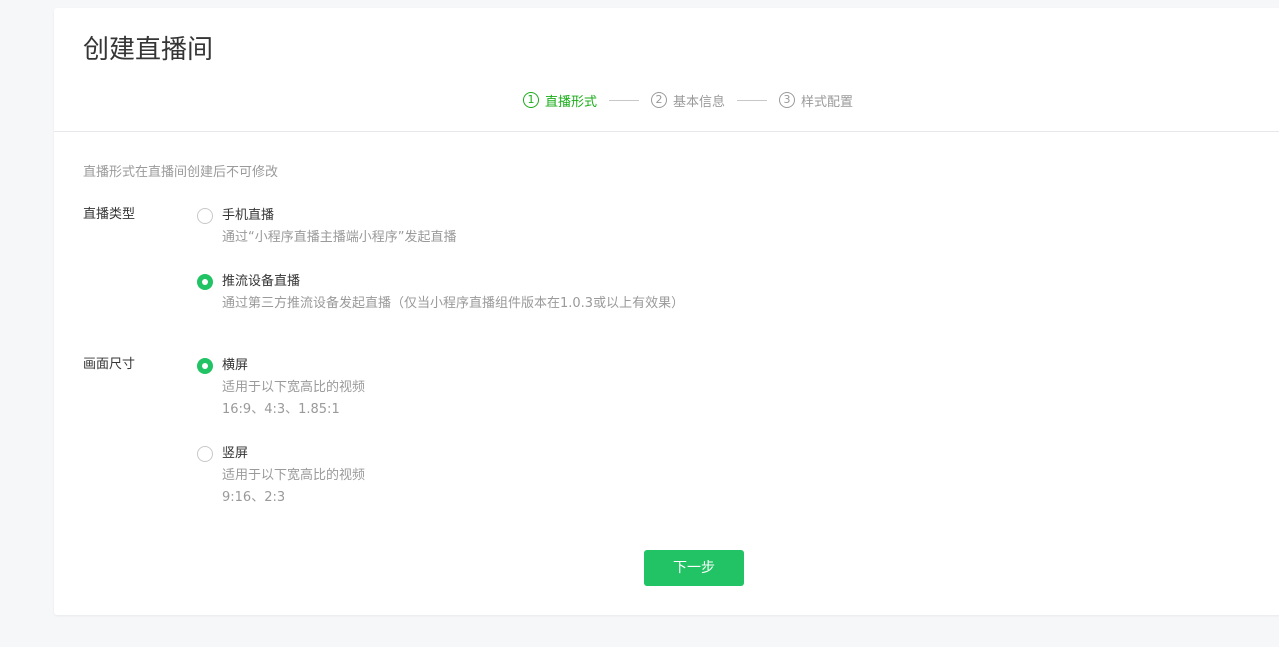 This screenshot has height=647, width=1279. What do you see at coordinates (148, 50) in the screenshot?
I see `page-title: 创建直播间` at bounding box center [148, 50].